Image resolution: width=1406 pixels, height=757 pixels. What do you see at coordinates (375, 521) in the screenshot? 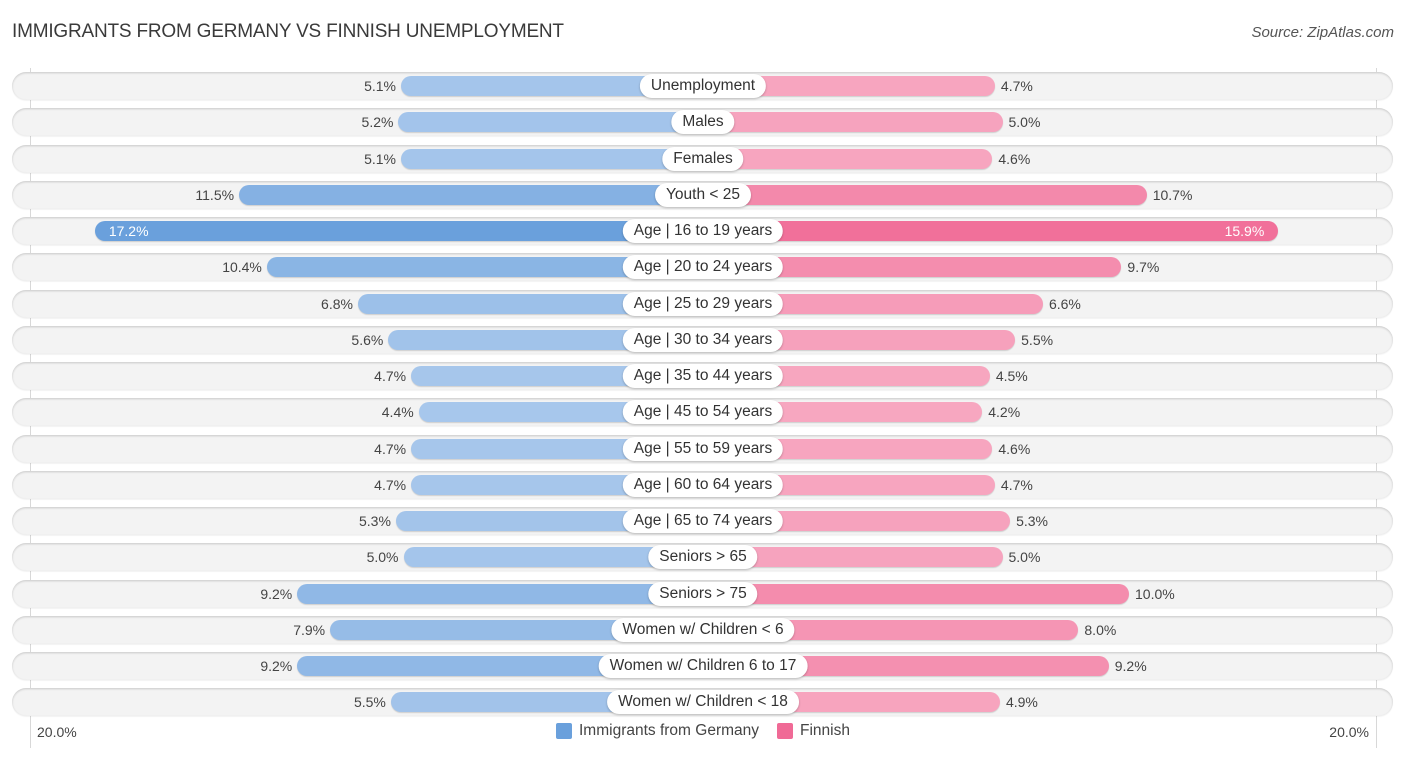
I see `value-label-germany: 5.3%` at bounding box center [375, 521].